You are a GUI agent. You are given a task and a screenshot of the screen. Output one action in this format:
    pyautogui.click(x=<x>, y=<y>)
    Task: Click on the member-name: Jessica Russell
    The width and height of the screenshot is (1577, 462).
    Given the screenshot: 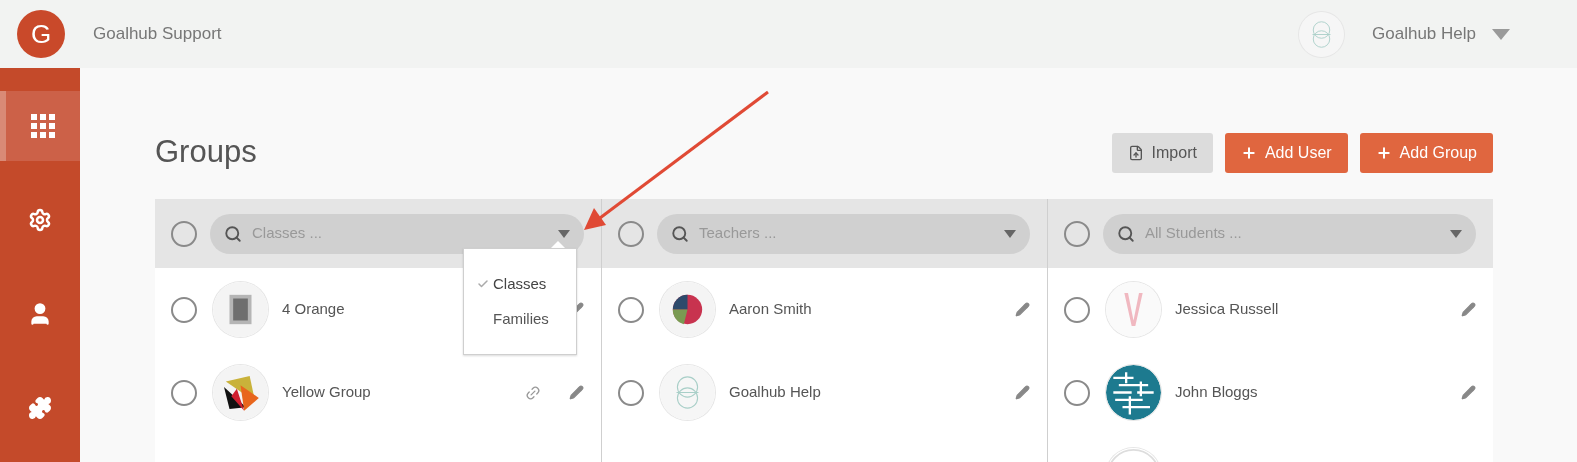 What is the action you would take?
    pyautogui.click(x=1227, y=309)
    